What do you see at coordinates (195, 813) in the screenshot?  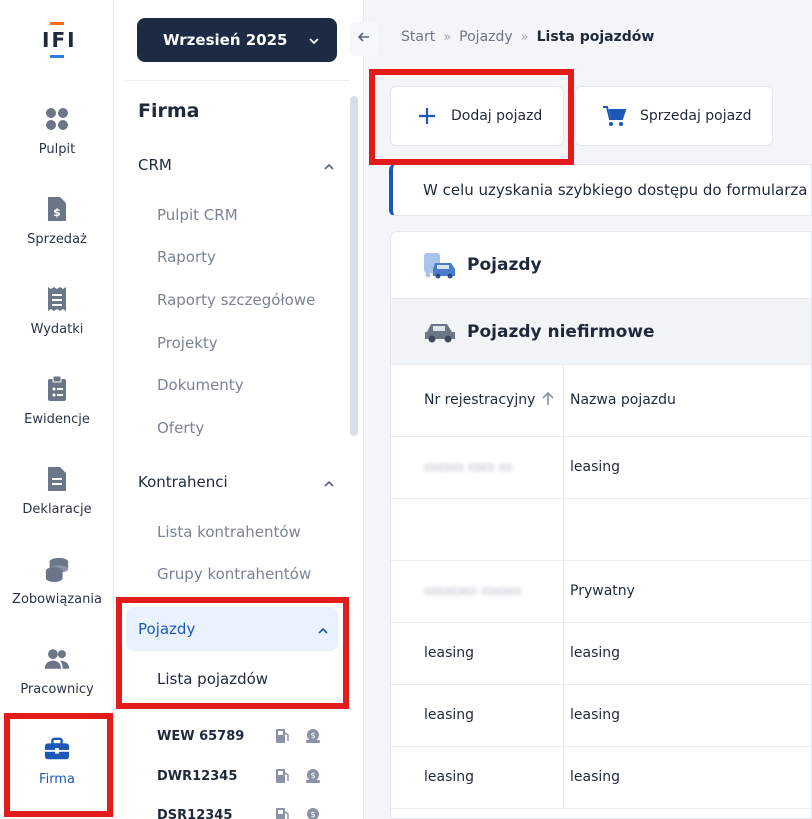 I see `vehicle-plate: DSR12345` at bounding box center [195, 813].